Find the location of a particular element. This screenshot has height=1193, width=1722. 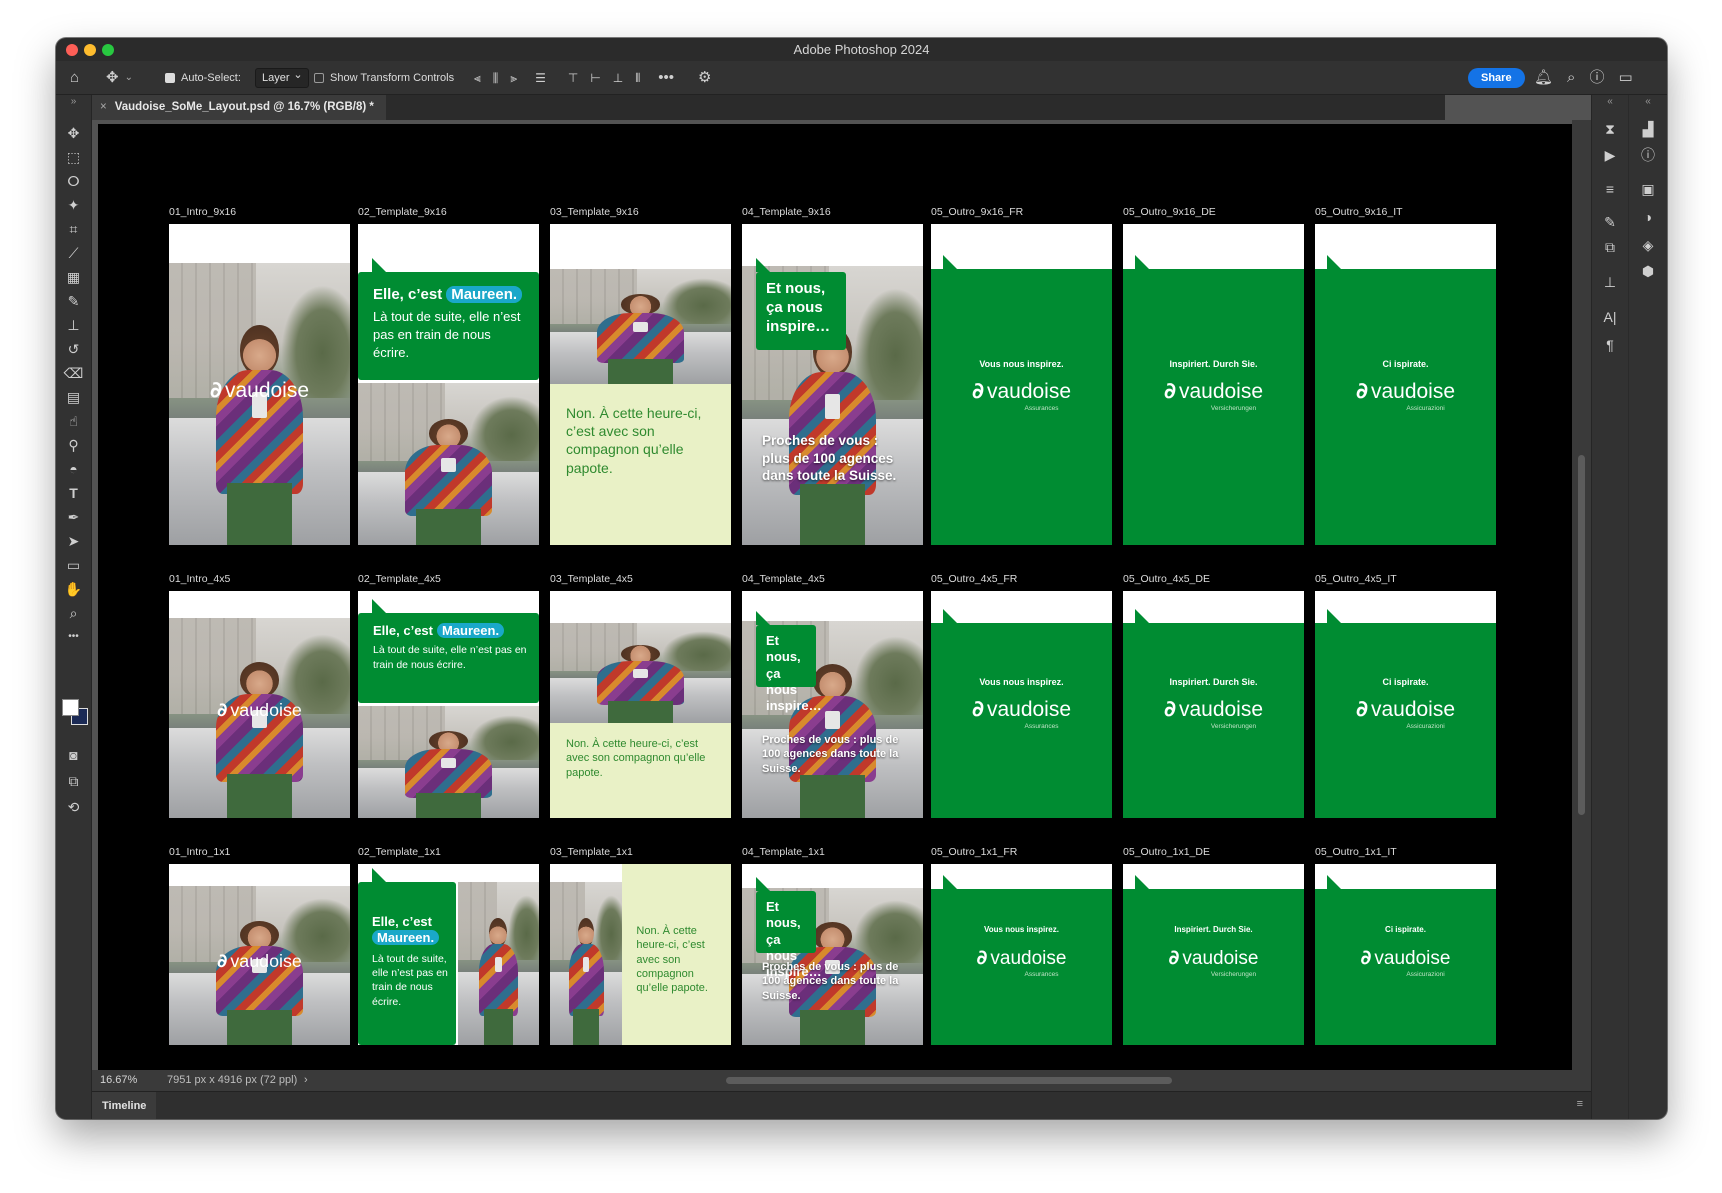

histogram-icon: ▟ is located at coordinates (1648, 129).